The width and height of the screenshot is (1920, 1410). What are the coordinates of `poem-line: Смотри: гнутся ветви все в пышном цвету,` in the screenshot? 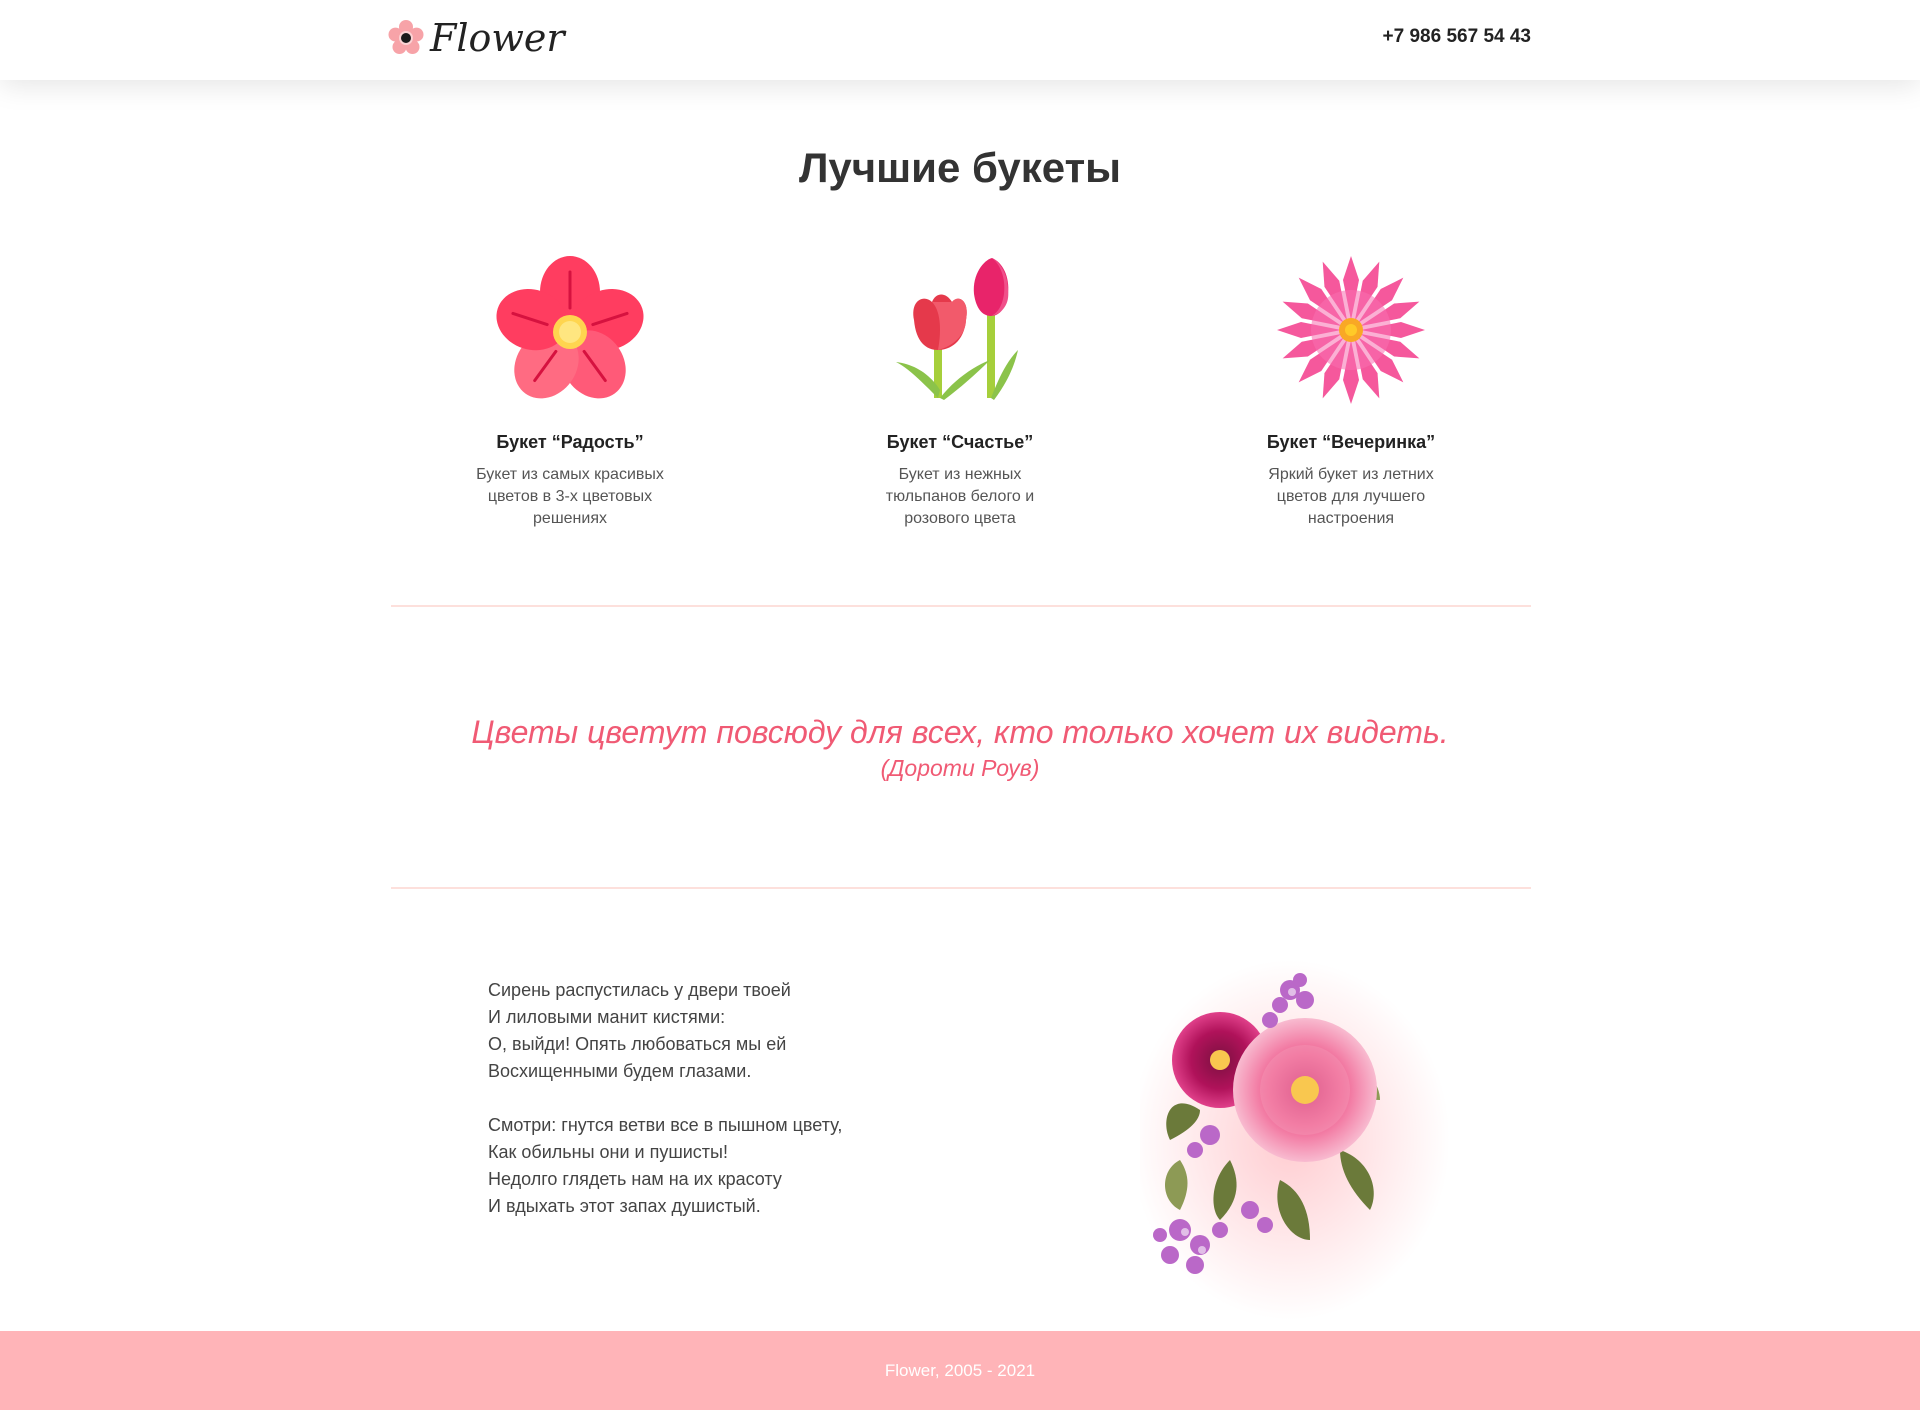 It's located at (665, 1125).